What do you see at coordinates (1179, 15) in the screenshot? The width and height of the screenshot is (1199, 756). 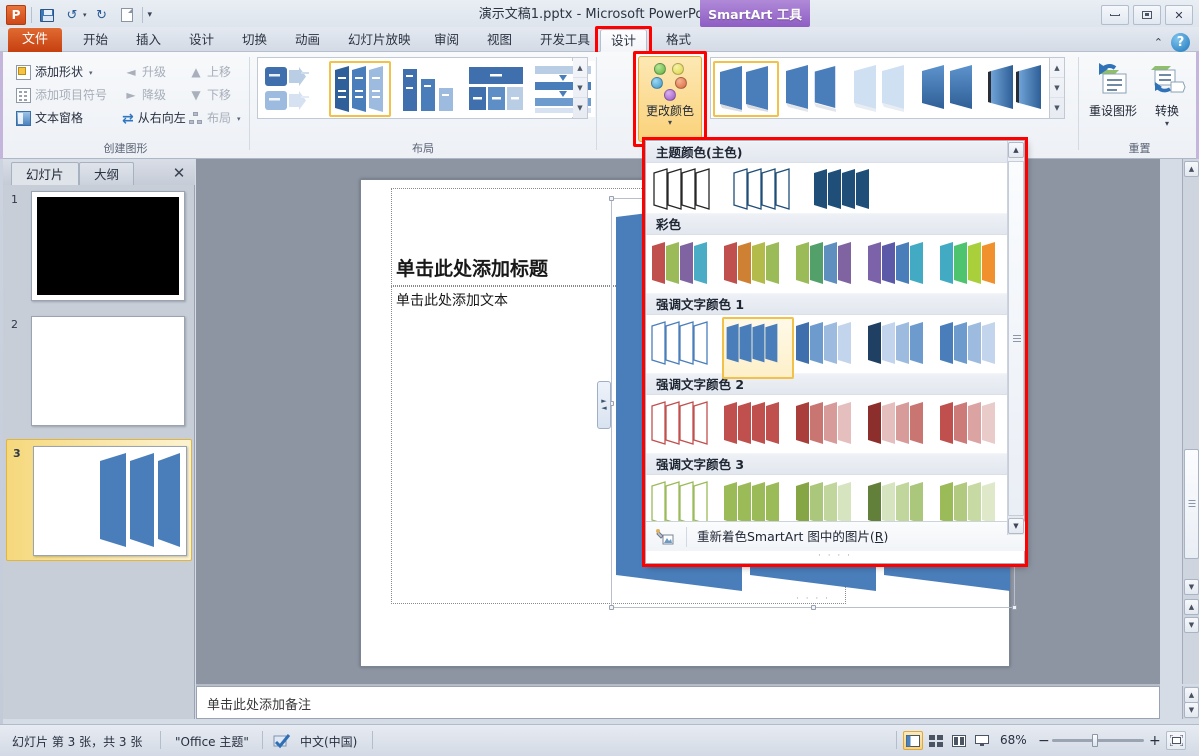 I see `close-button: ✕` at bounding box center [1179, 15].